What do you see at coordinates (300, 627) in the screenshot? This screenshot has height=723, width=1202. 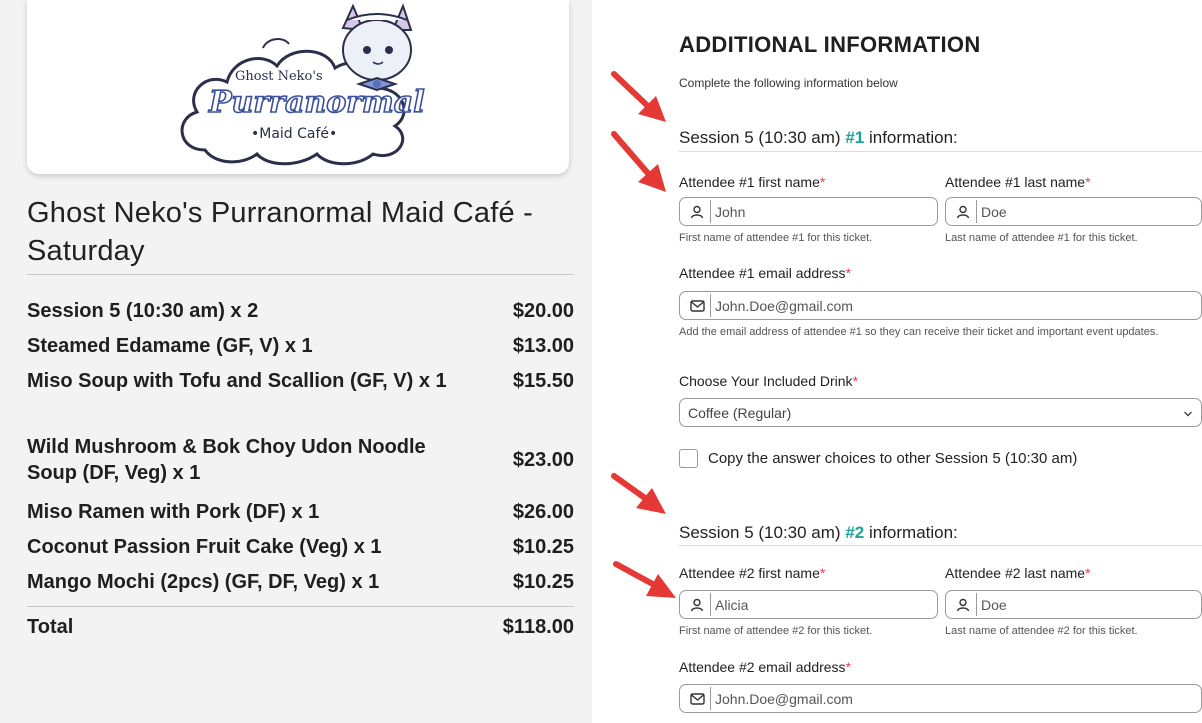 I see `order-total: Total $118.00` at bounding box center [300, 627].